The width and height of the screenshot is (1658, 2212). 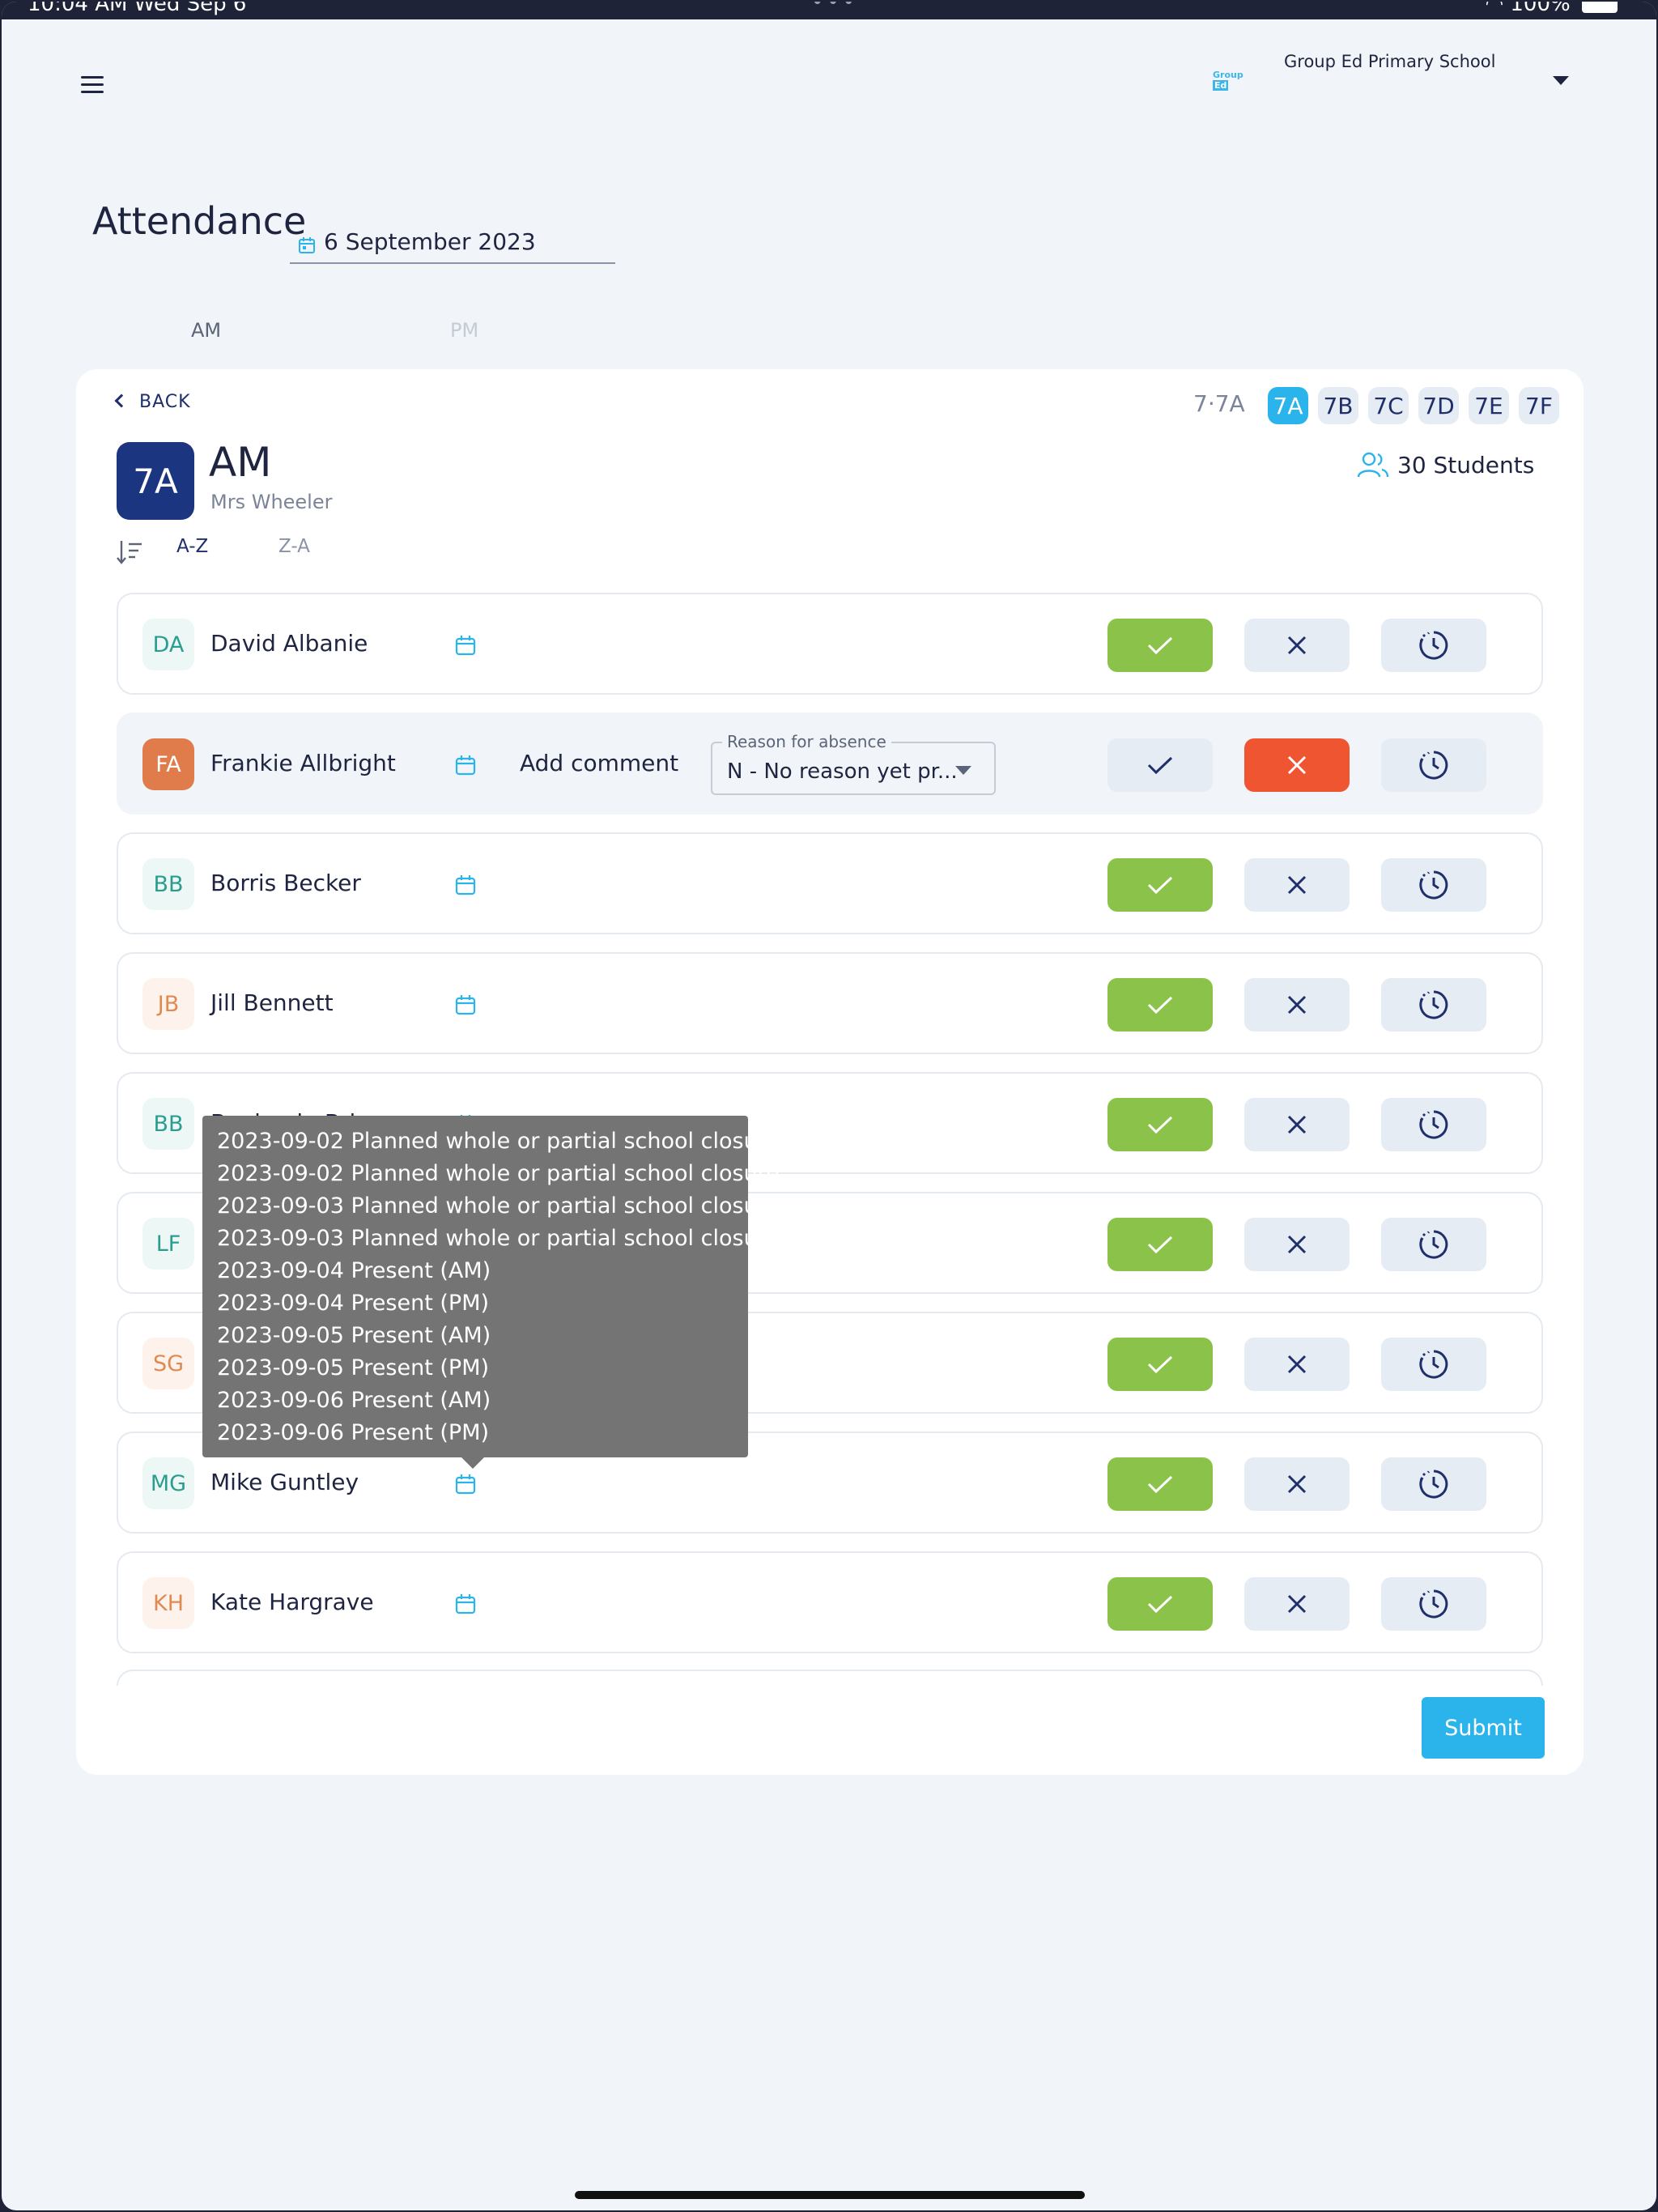 What do you see at coordinates (1388, 406) in the screenshot?
I see `class-chip-7c: 7C` at bounding box center [1388, 406].